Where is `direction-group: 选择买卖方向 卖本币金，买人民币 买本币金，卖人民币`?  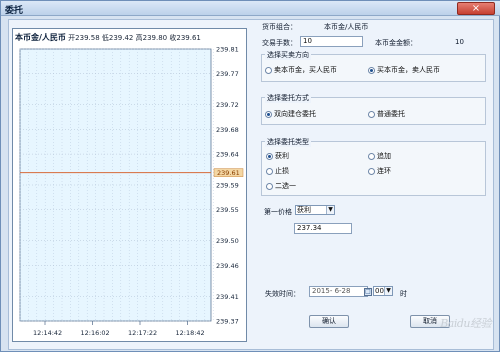
direction-group: 选择买卖方向 卖本币金，买人民币 买本币金，卖人民币 is located at coordinates (373, 66).